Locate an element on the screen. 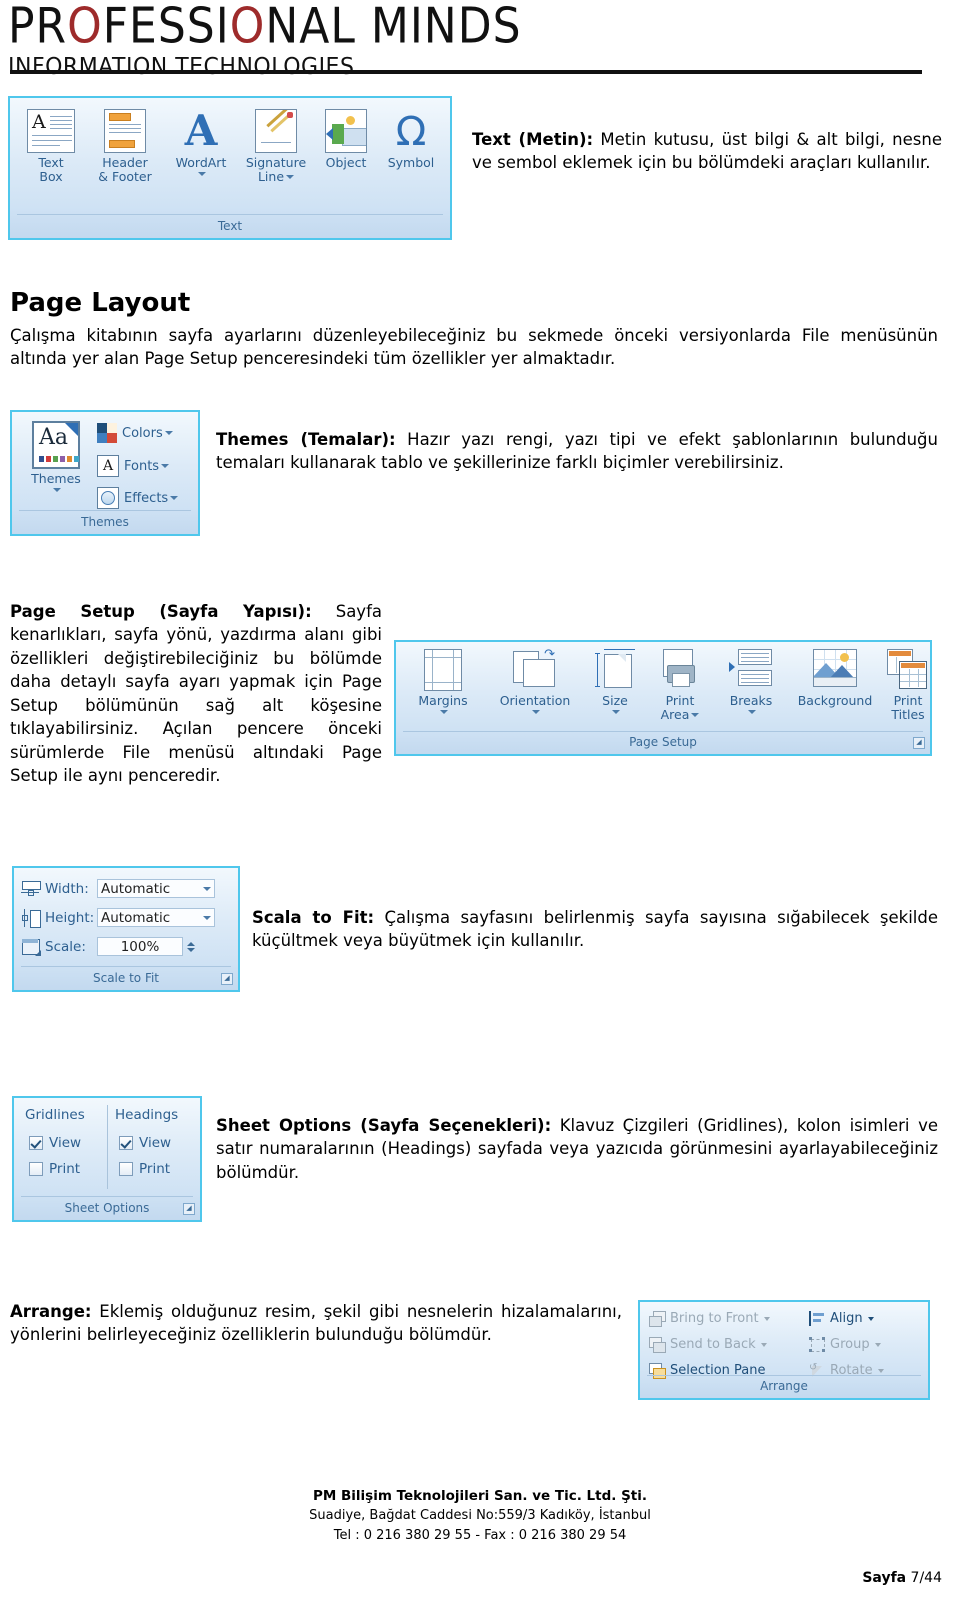 This screenshot has width=960, height=1607. scale-spinner is located at coordinates (191, 946).